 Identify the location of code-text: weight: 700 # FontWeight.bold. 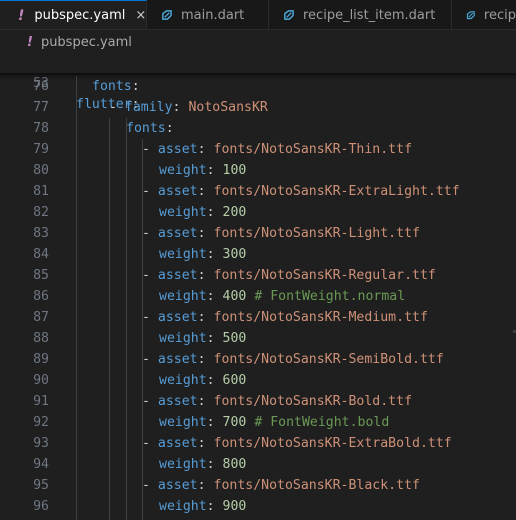
(274, 422).